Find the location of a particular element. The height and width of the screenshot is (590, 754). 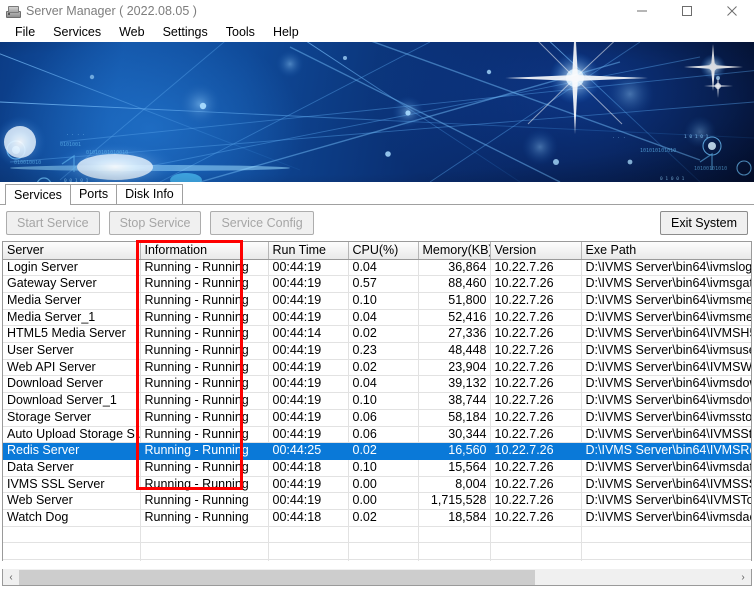

column-header-exe-path: Exe Path is located at coordinates (666, 251).